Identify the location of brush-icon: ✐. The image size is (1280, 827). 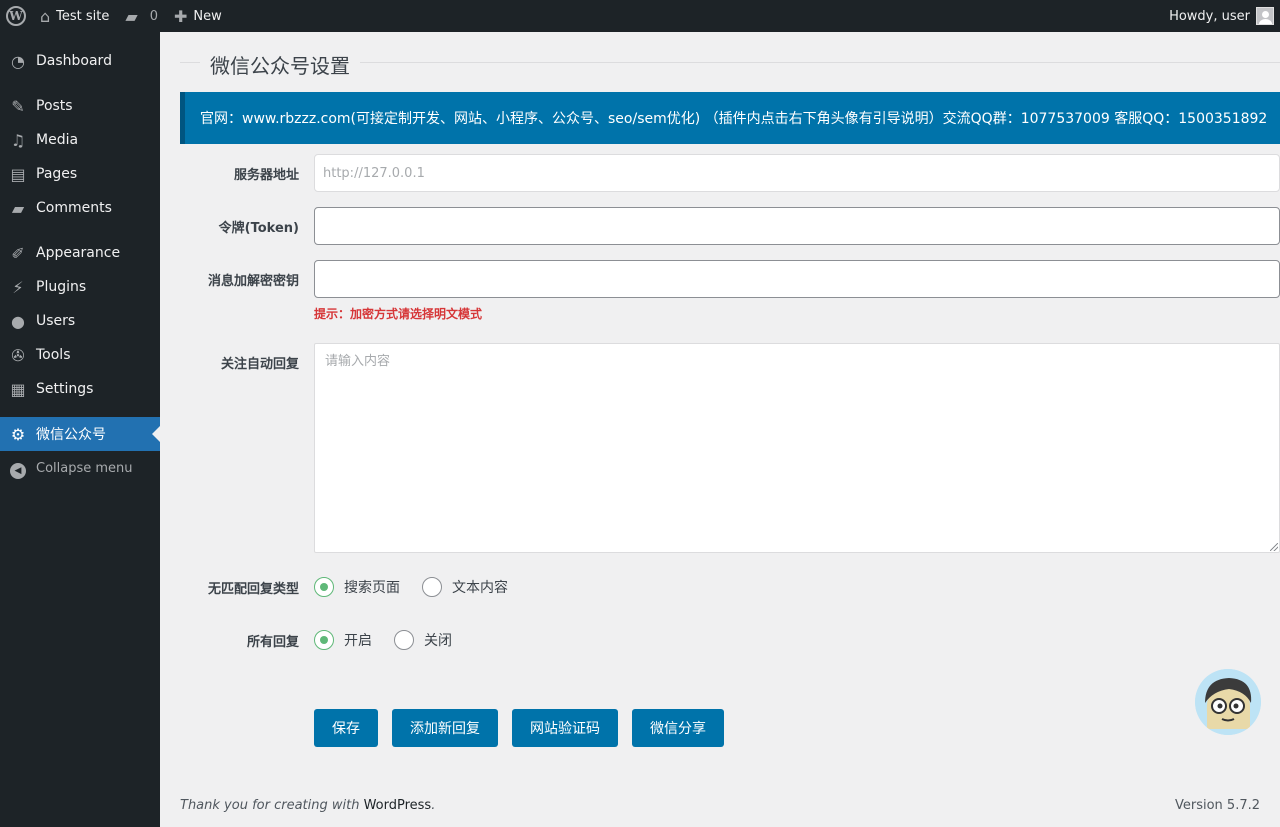
(18, 253).